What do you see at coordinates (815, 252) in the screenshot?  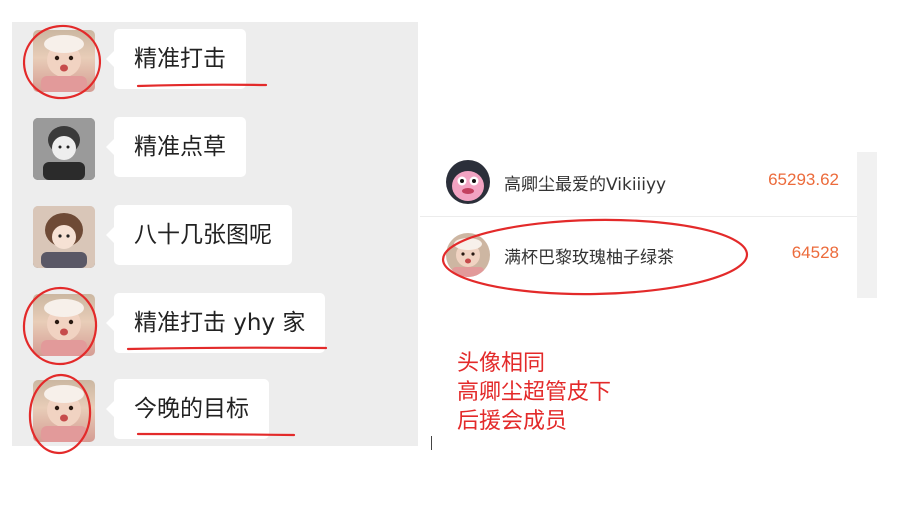 I see `ranking-score: 64528` at bounding box center [815, 252].